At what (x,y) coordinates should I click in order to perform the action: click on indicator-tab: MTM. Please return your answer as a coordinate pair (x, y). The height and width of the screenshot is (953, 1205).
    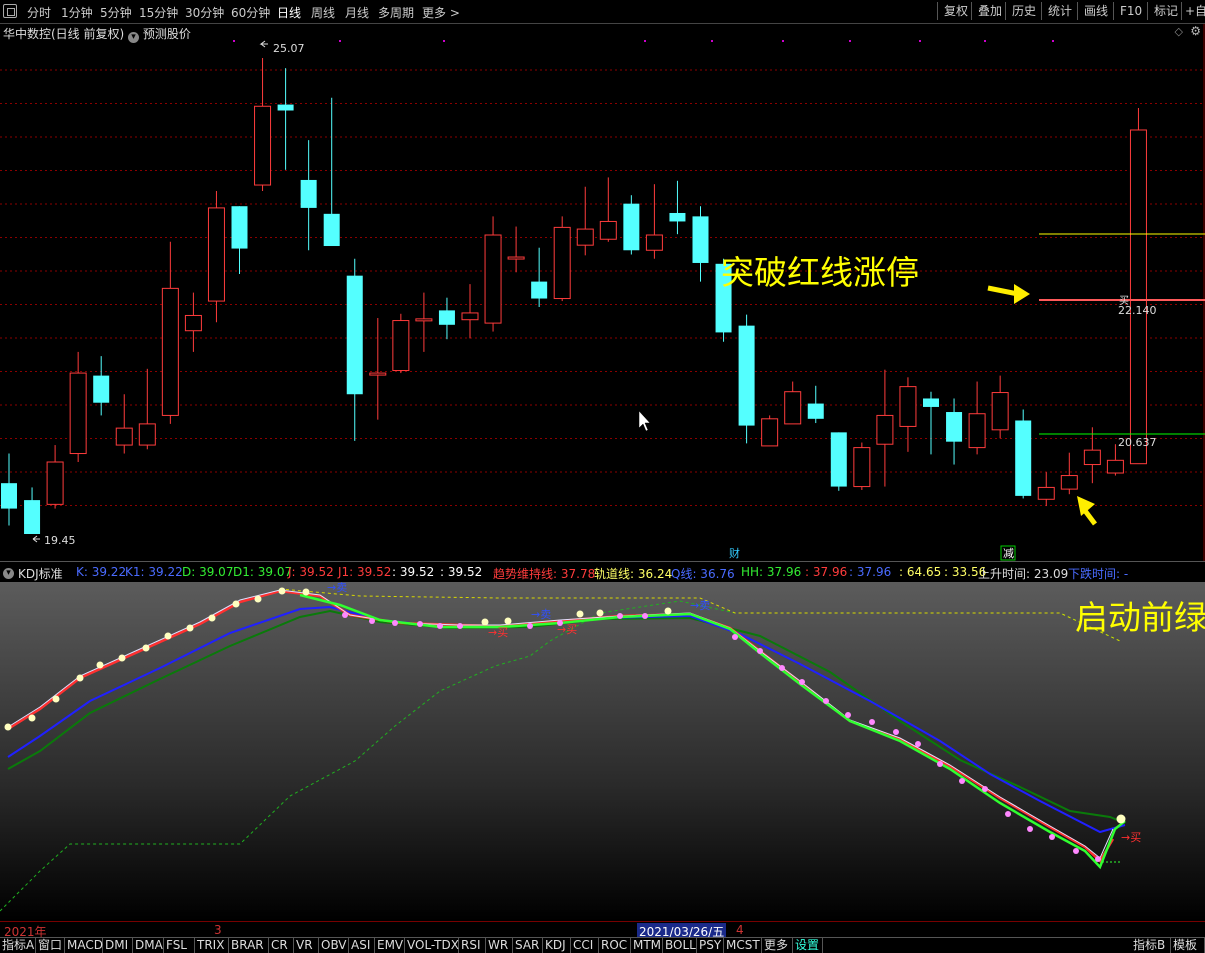
    Looking at the image, I should click on (647, 945).